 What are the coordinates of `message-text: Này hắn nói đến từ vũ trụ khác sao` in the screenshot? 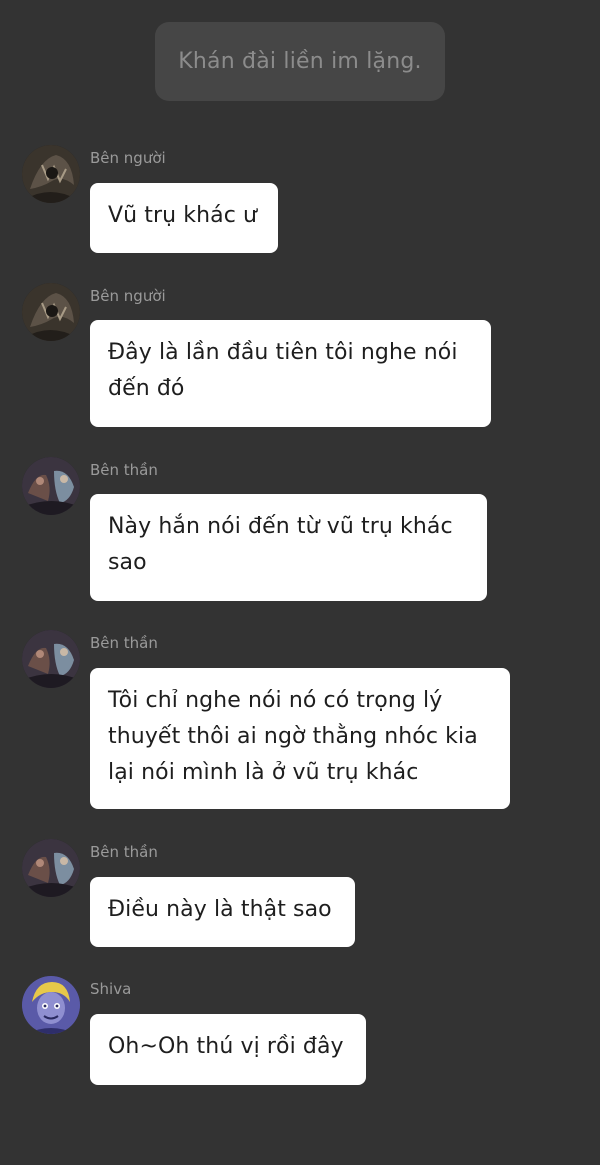 It's located at (280, 544).